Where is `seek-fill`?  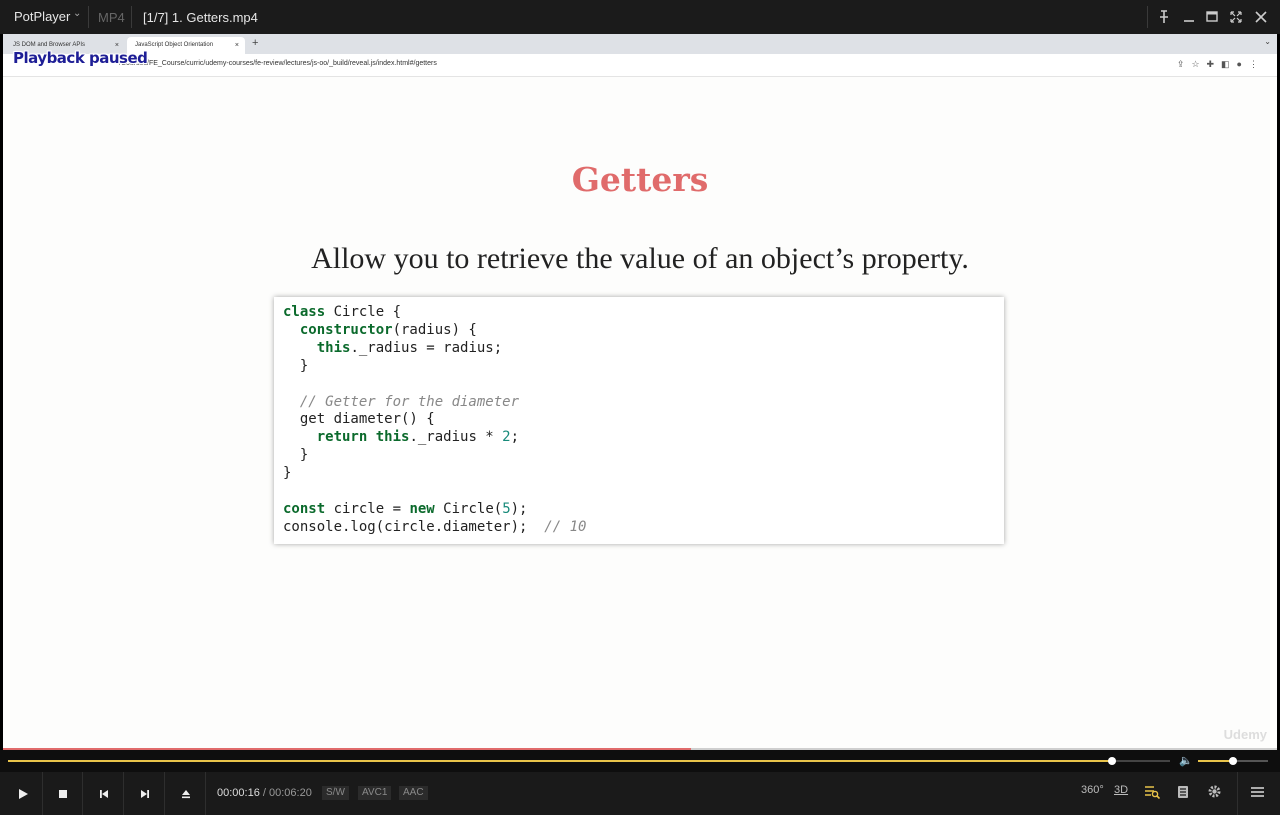
seek-fill is located at coordinates (560, 761).